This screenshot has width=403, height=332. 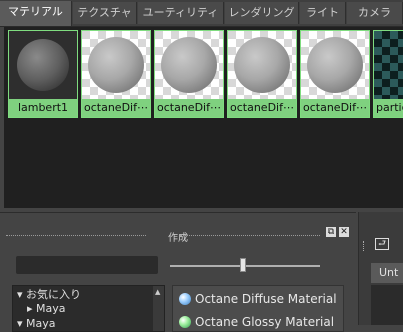 I want to click on tab-cameras: カメラ, so click(x=375, y=13).